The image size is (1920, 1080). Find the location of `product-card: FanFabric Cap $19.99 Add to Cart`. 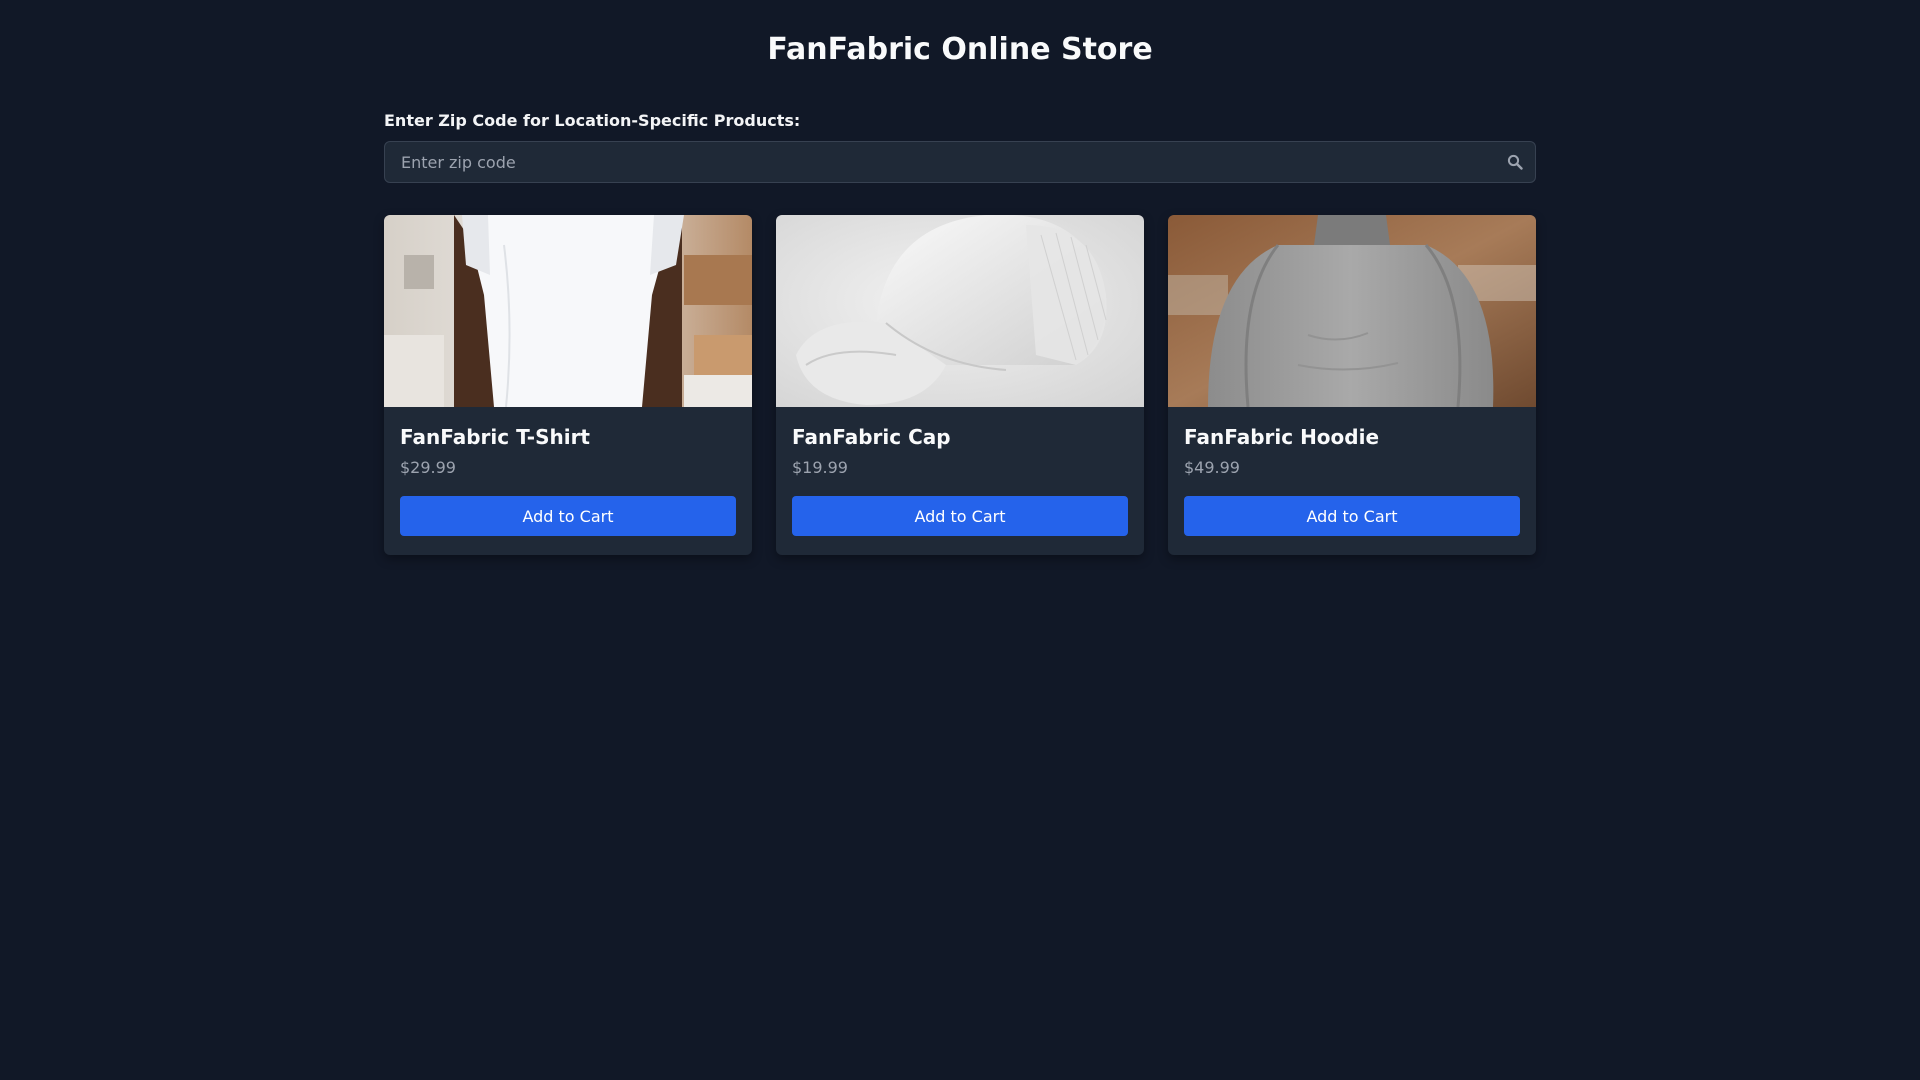

product-card: FanFabric Cap $19.99 Add to Cart is located at coordinates (960, 385).